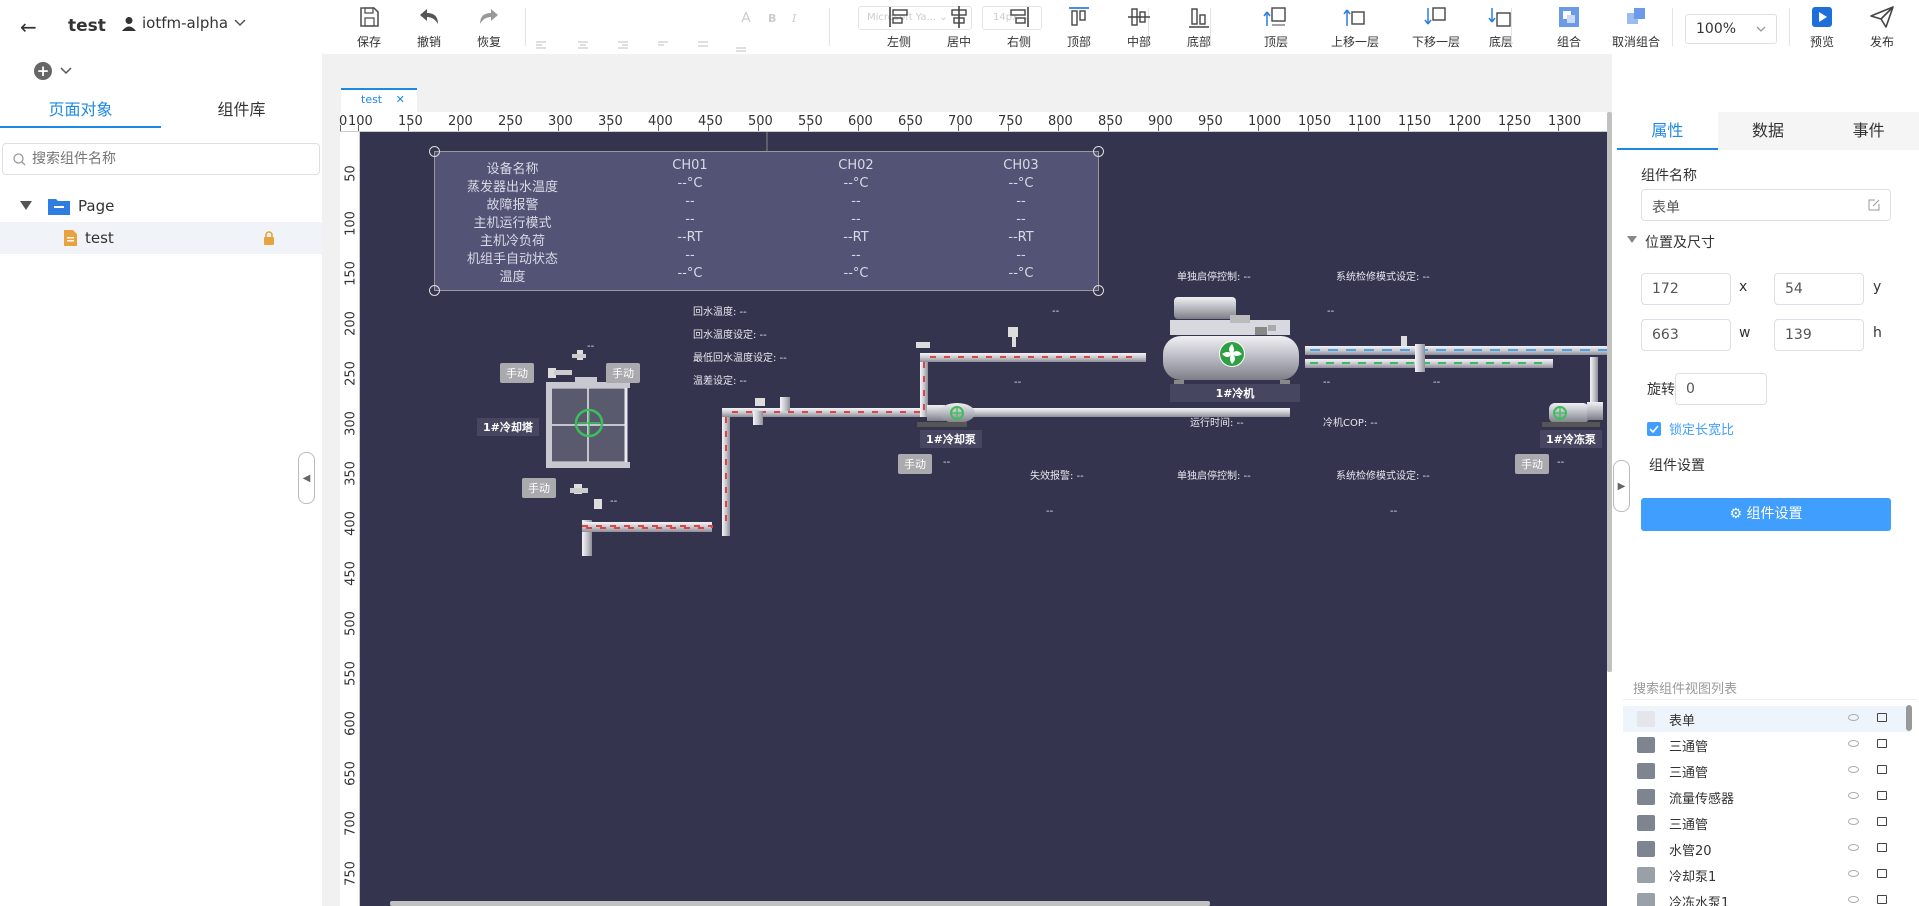 The image size is (1919, 906). What do you see at coordinates (1057, 474) in the screenshot?
I see `fail-alarm-label: 失效报警: --` at bounding box center [1057, 474].